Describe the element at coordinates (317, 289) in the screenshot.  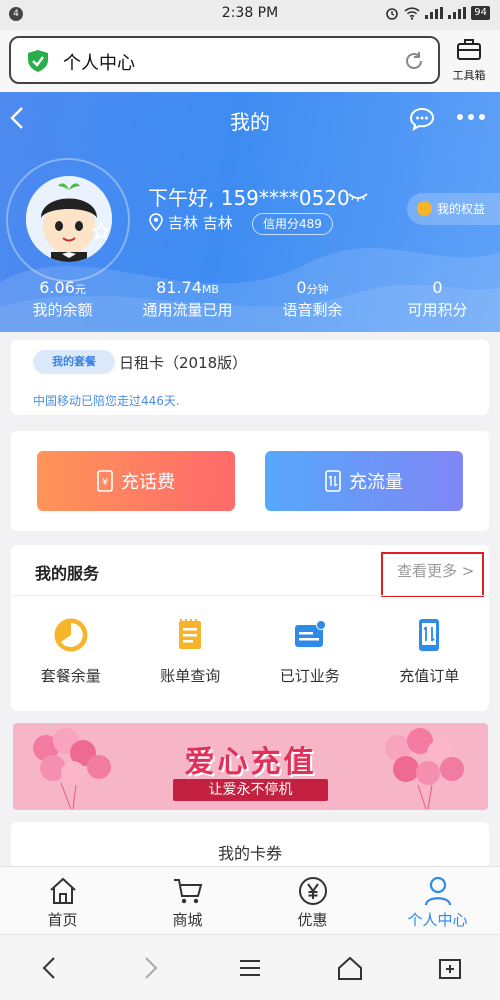
I see `stat-unit: 分钟` at that location.